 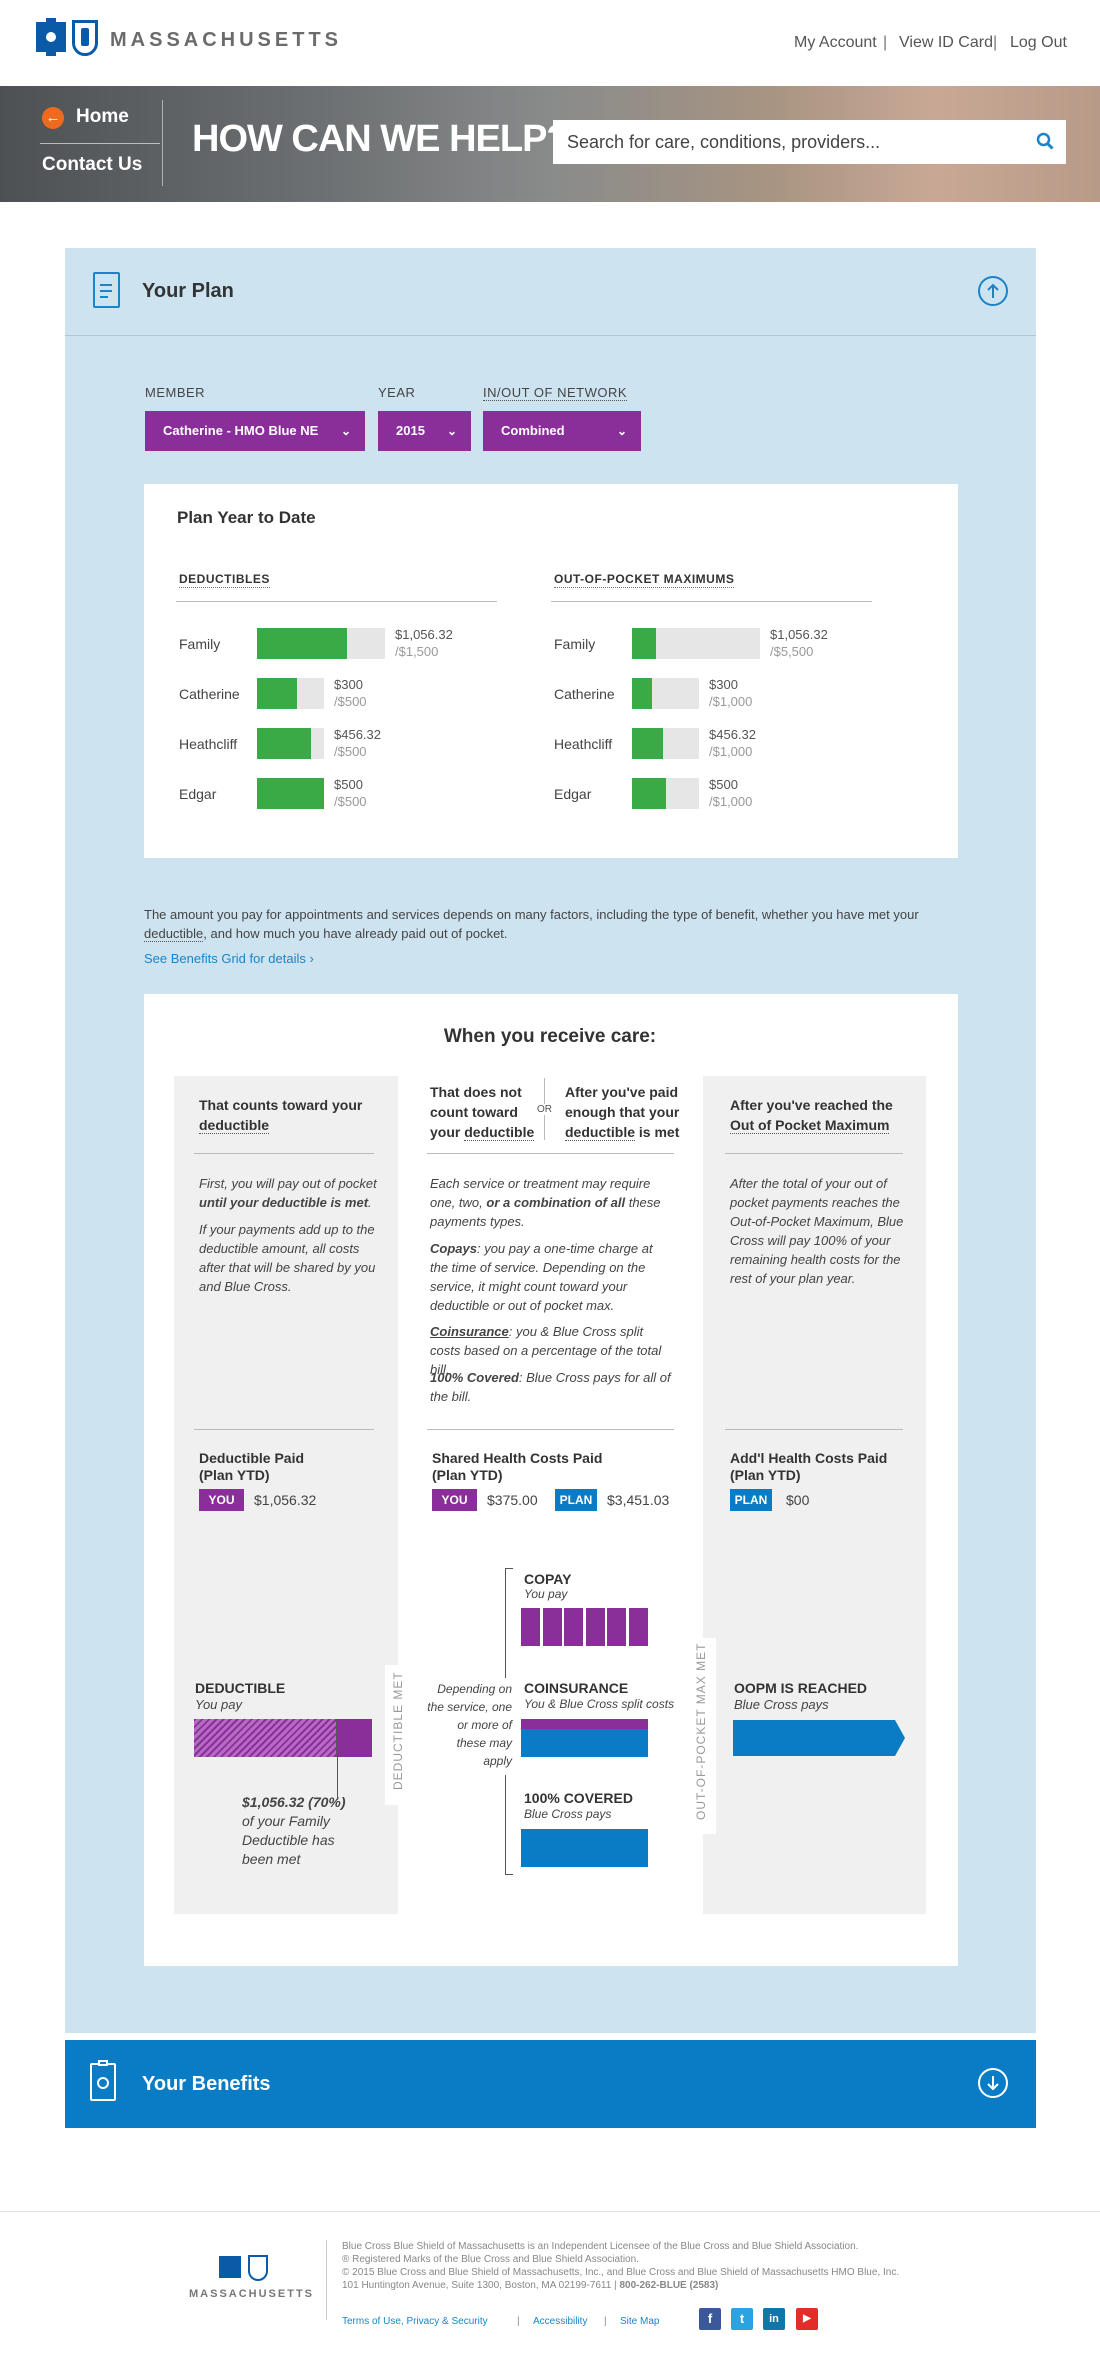 What do you see at coordinates (417, 651) in the screenshot?
I see `deductible-amount-limit: /$1,500` at bounding box center [417, 651].